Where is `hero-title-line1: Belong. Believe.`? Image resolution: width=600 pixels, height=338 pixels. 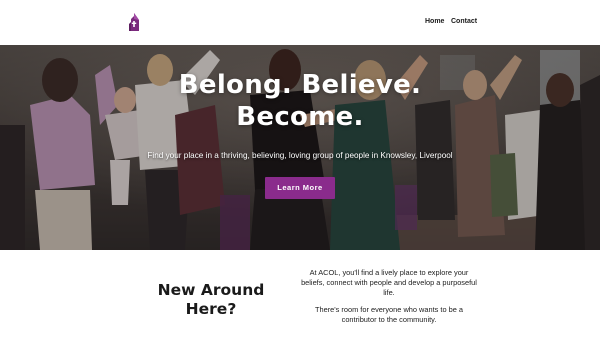
hero-title-line1: Belong. Believe. is located at coordinates (300, 85).